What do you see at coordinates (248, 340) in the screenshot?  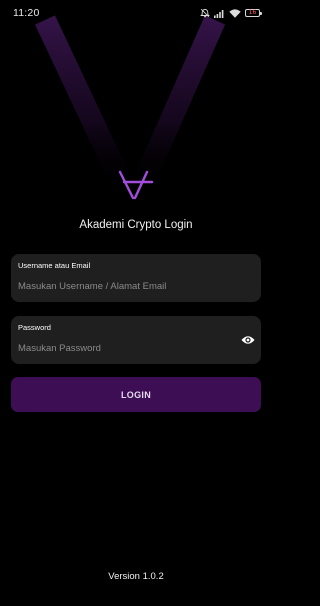 I see `eye-icon` at bounding box center [248, 340].